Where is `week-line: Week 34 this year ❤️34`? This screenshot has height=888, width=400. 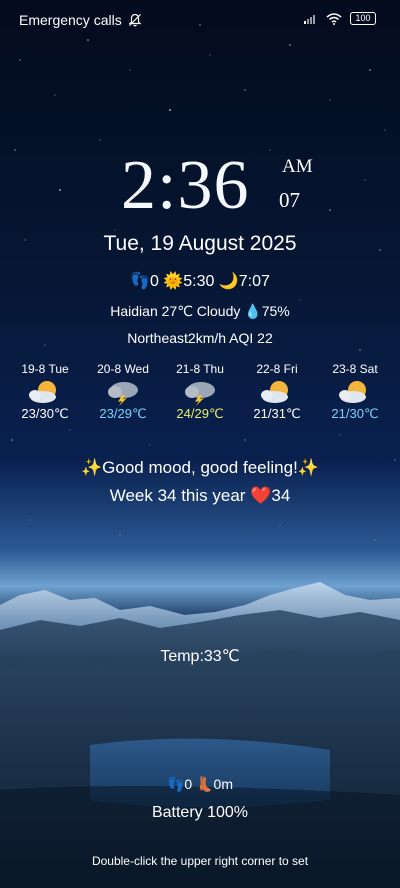 week-line: Week 34 this year ❤️34 is located at coordinates (200, 496).